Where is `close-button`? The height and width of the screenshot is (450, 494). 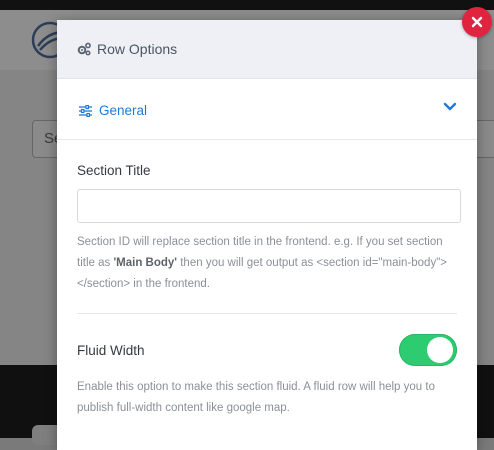 close-button is located at coordinates (477, 22).